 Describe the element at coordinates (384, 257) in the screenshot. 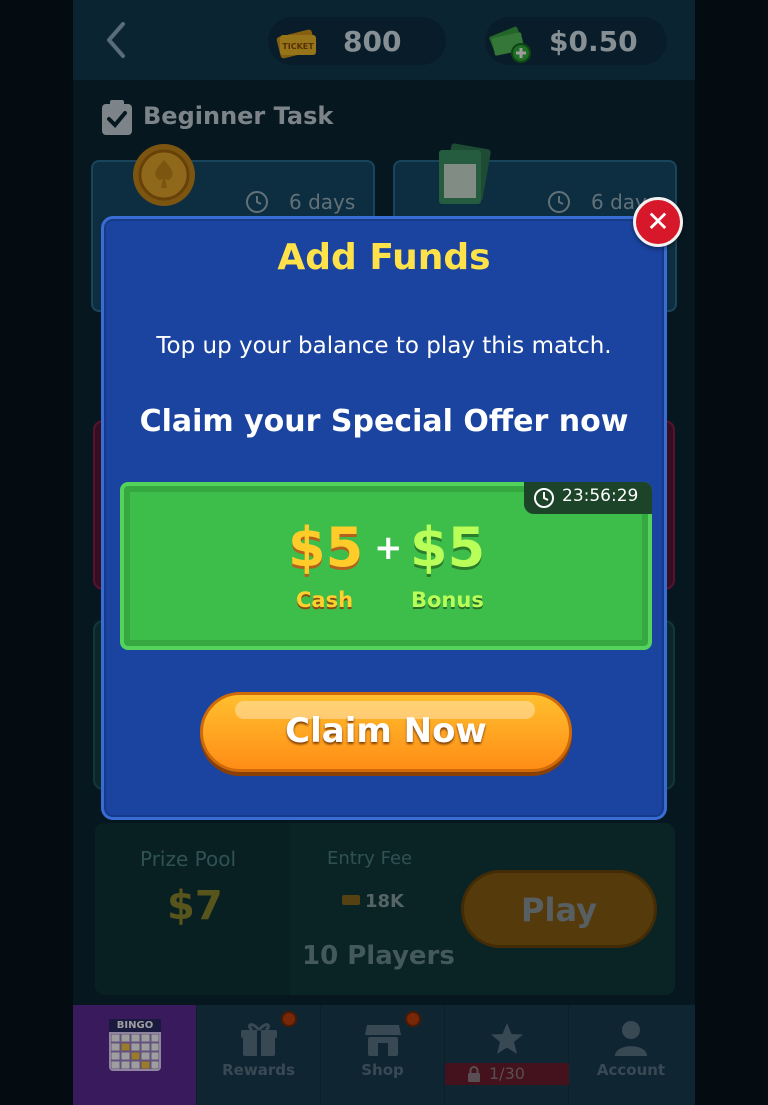

I see `modal-title: Add Funds` at that location.